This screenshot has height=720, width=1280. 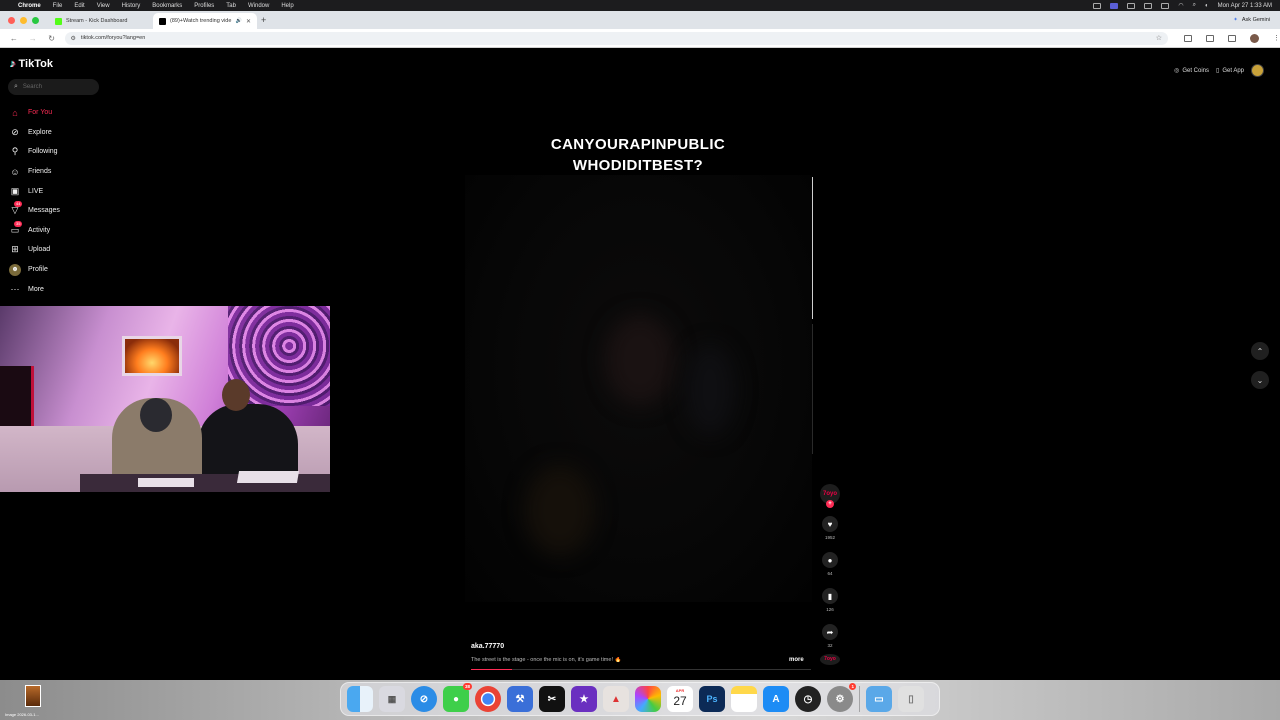 What do you see at coordinates (1260, 351) in the screenshot?
I see `previous-video-button: ⌃` at bounding box center [1260, 351].